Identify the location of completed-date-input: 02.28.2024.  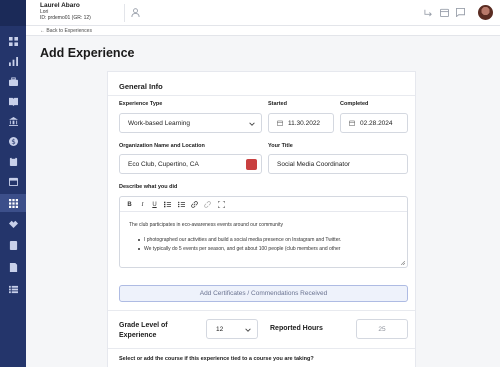
(374, 123).